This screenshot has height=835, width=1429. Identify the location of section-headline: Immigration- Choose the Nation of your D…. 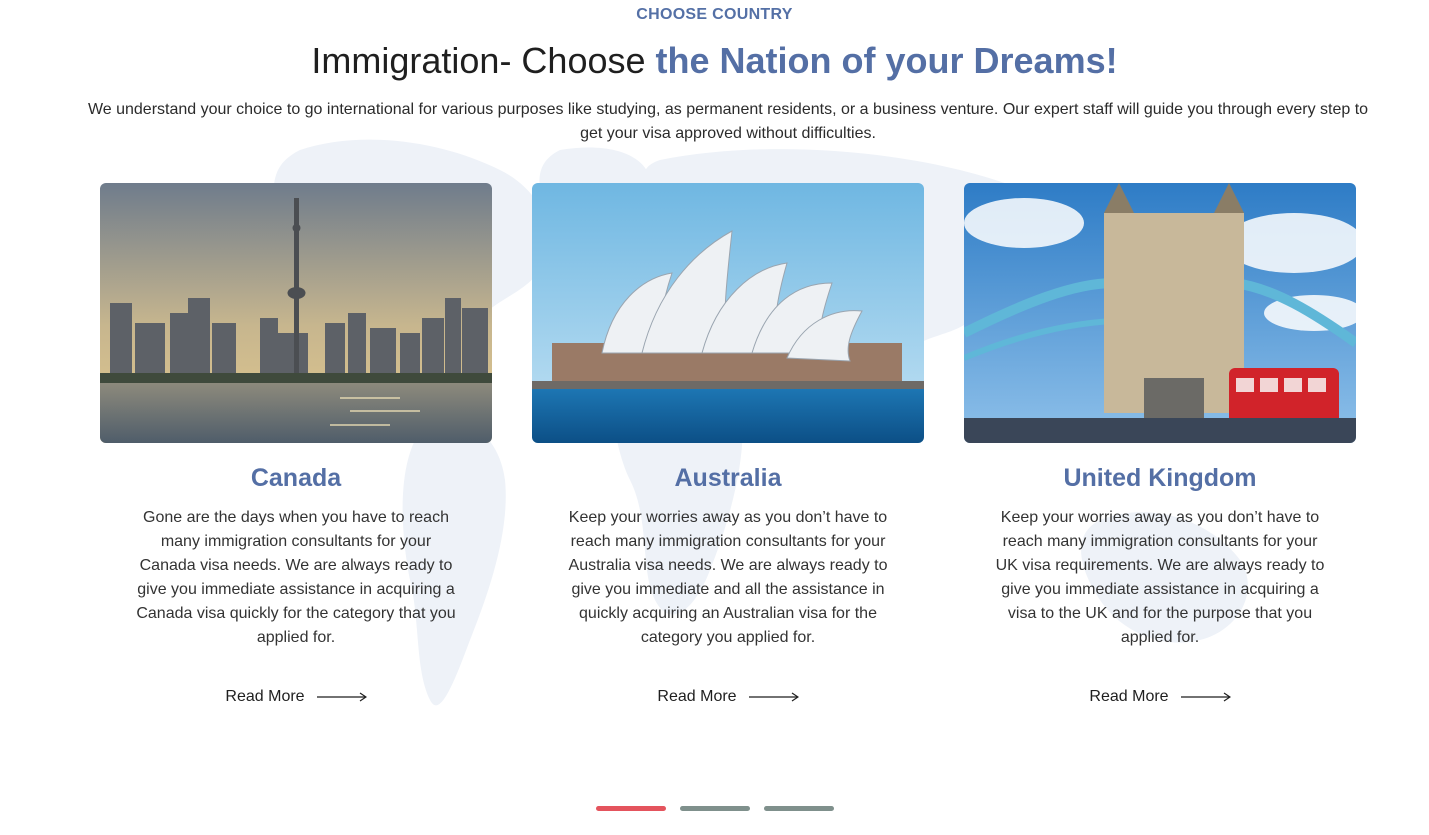
(714, 61).